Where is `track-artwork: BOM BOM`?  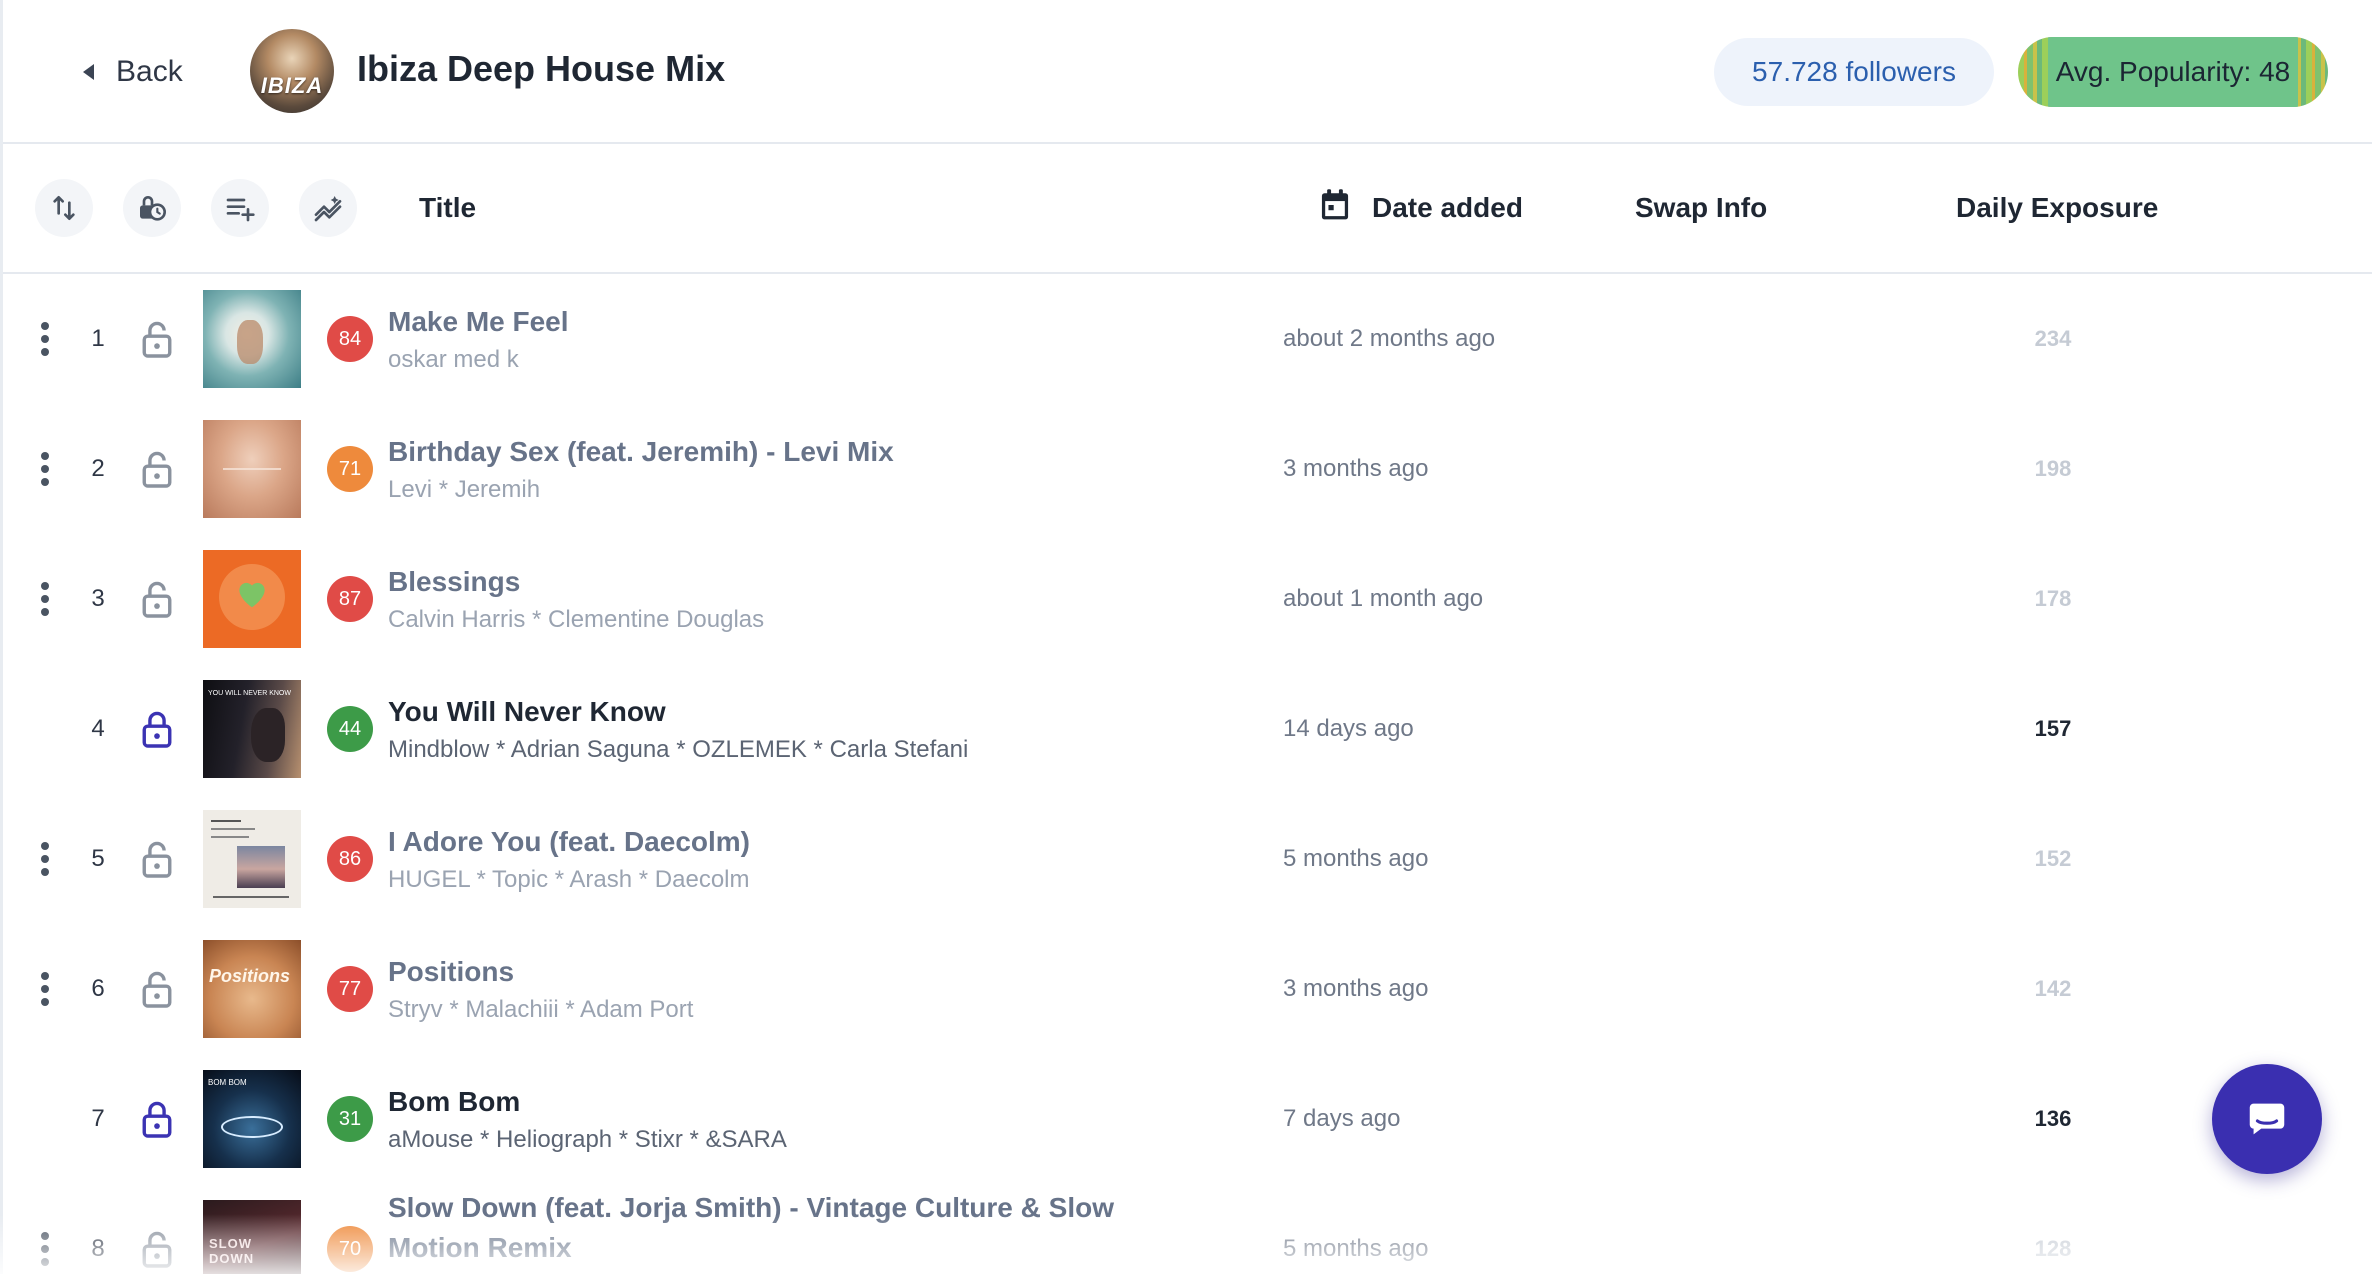
track-artwork: BOM BOM is located at coordinates (252, 1119).